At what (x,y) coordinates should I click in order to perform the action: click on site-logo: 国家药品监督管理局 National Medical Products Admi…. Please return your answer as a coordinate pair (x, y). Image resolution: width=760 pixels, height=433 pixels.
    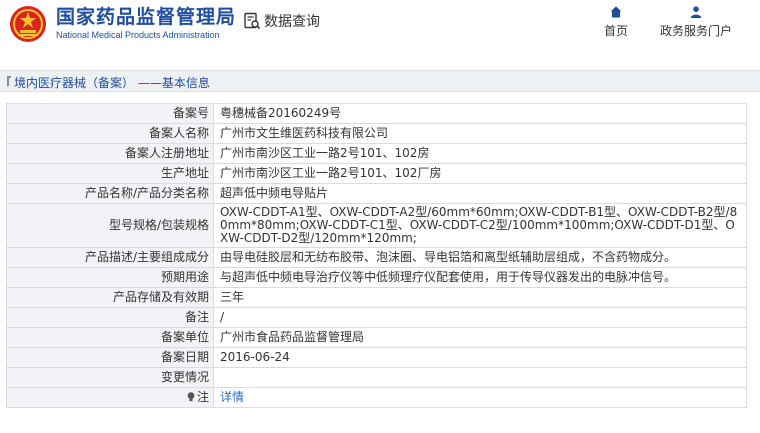
    Looking at the image, I should click on (122, 24).